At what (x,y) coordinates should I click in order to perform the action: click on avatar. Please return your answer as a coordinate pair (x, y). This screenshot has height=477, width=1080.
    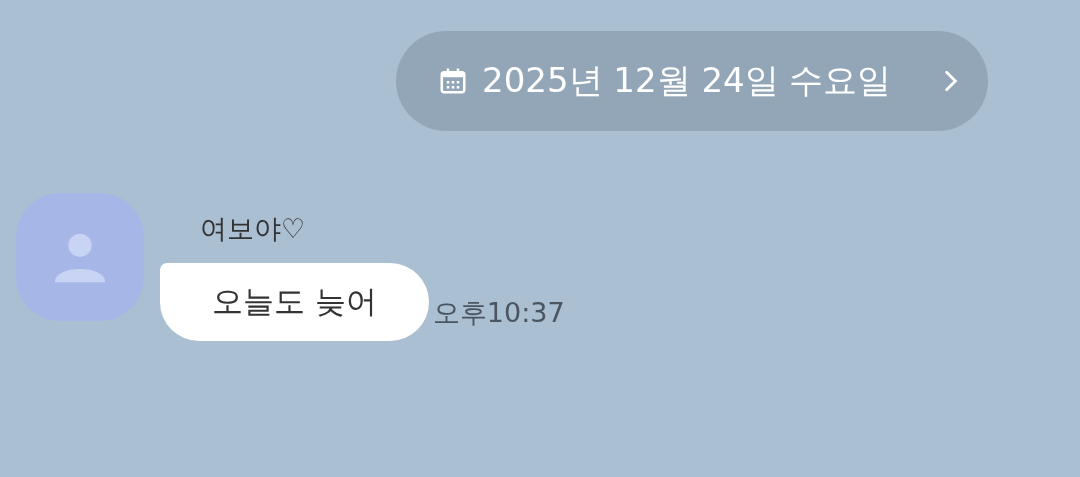
    Looking at the image, I should click on (80, 257).